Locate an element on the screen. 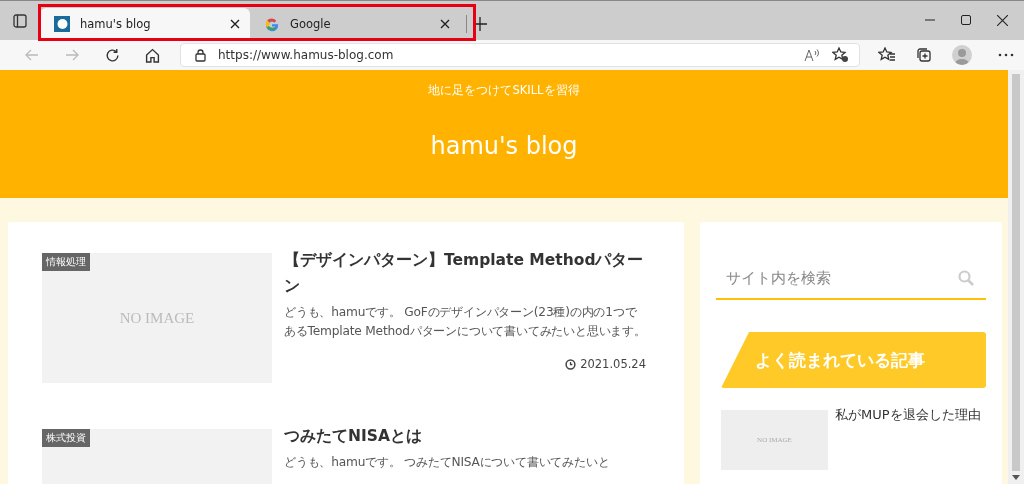 The width and height of the screenshot is (1024, 484). refresh-icon is located at coordinates (112, 55).